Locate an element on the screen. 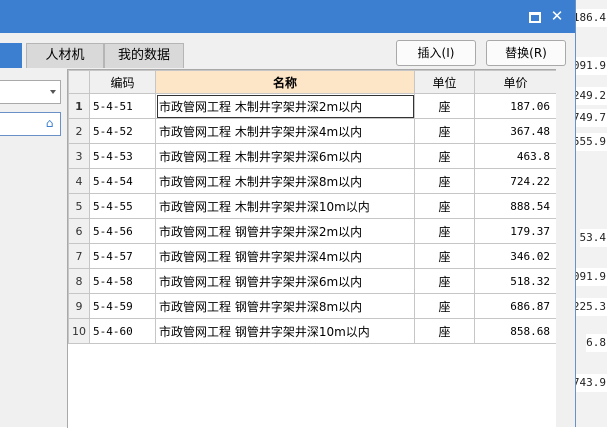 The image size is (607, 428). table-row: 35-4-53市政管网工程 木制井字架井深6m以内座463.8 is located at coordinates (313, 156).